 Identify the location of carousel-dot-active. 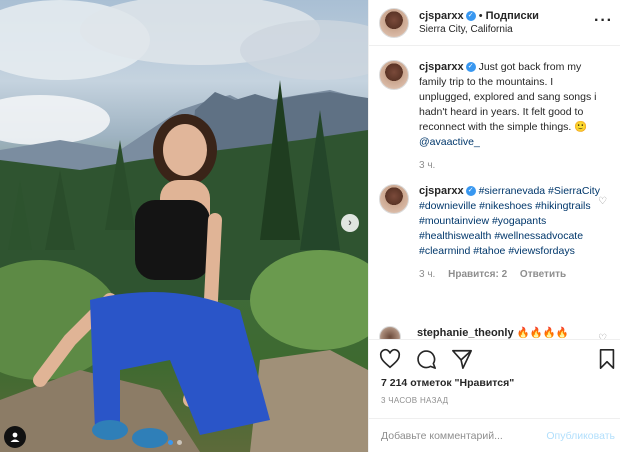
(170, 442).